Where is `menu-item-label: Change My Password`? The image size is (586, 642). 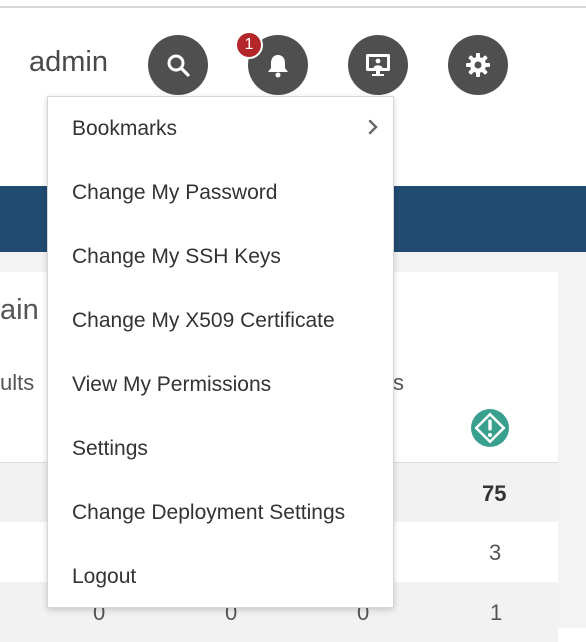
menu-item-label: Change My Password is located at coordinates (175, 192).